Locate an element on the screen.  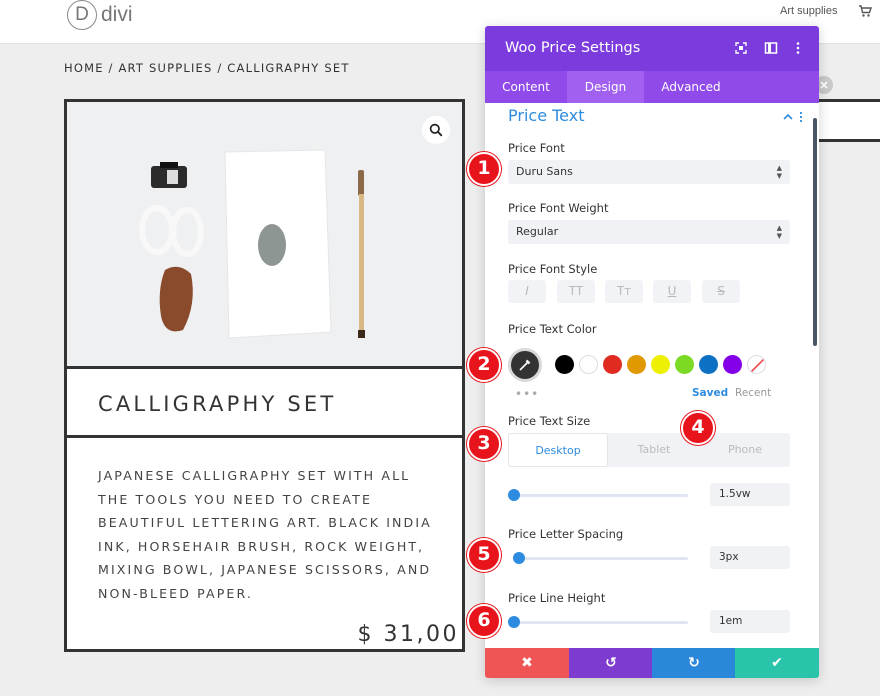
close-icon: ✖ is located at coordinates (527, 663).